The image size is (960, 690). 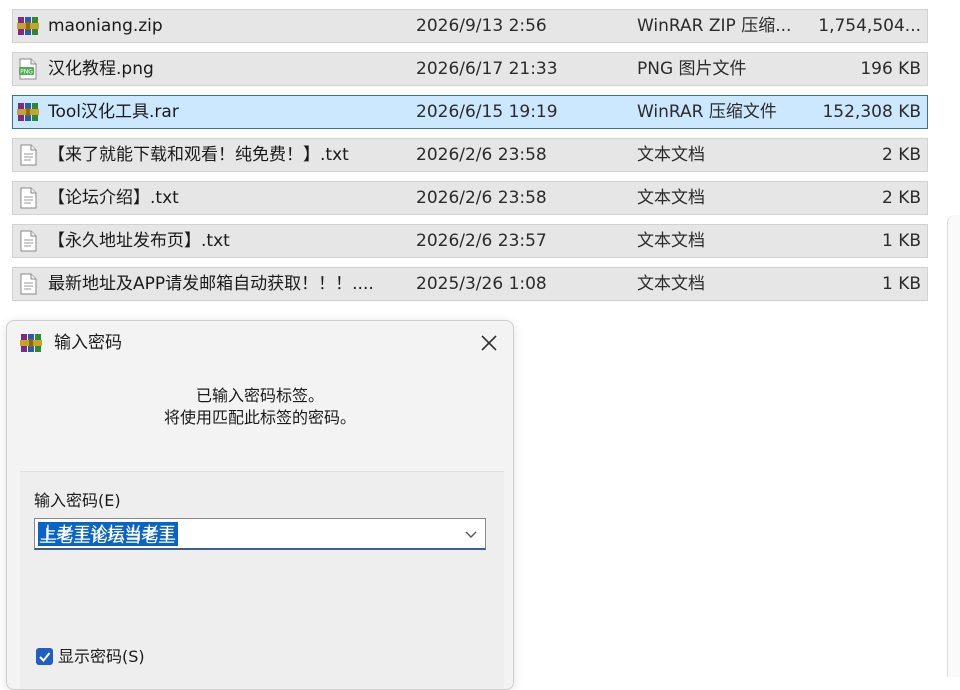 What do you see at coordinates (88, 343) in the screenshot?
I see `dialog-title: 输入密码` at bounding box center [88, 343].